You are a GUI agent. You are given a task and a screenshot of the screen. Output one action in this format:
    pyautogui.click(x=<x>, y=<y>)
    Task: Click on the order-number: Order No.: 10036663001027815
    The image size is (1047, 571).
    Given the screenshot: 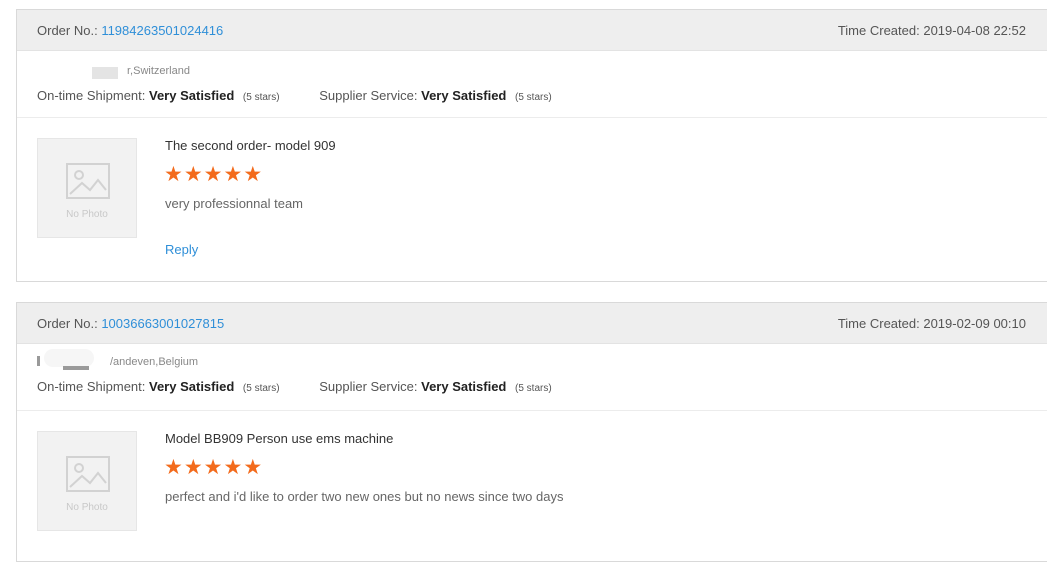 What is the action you would take?
    pyautogui.click(x=130, y=323)
    